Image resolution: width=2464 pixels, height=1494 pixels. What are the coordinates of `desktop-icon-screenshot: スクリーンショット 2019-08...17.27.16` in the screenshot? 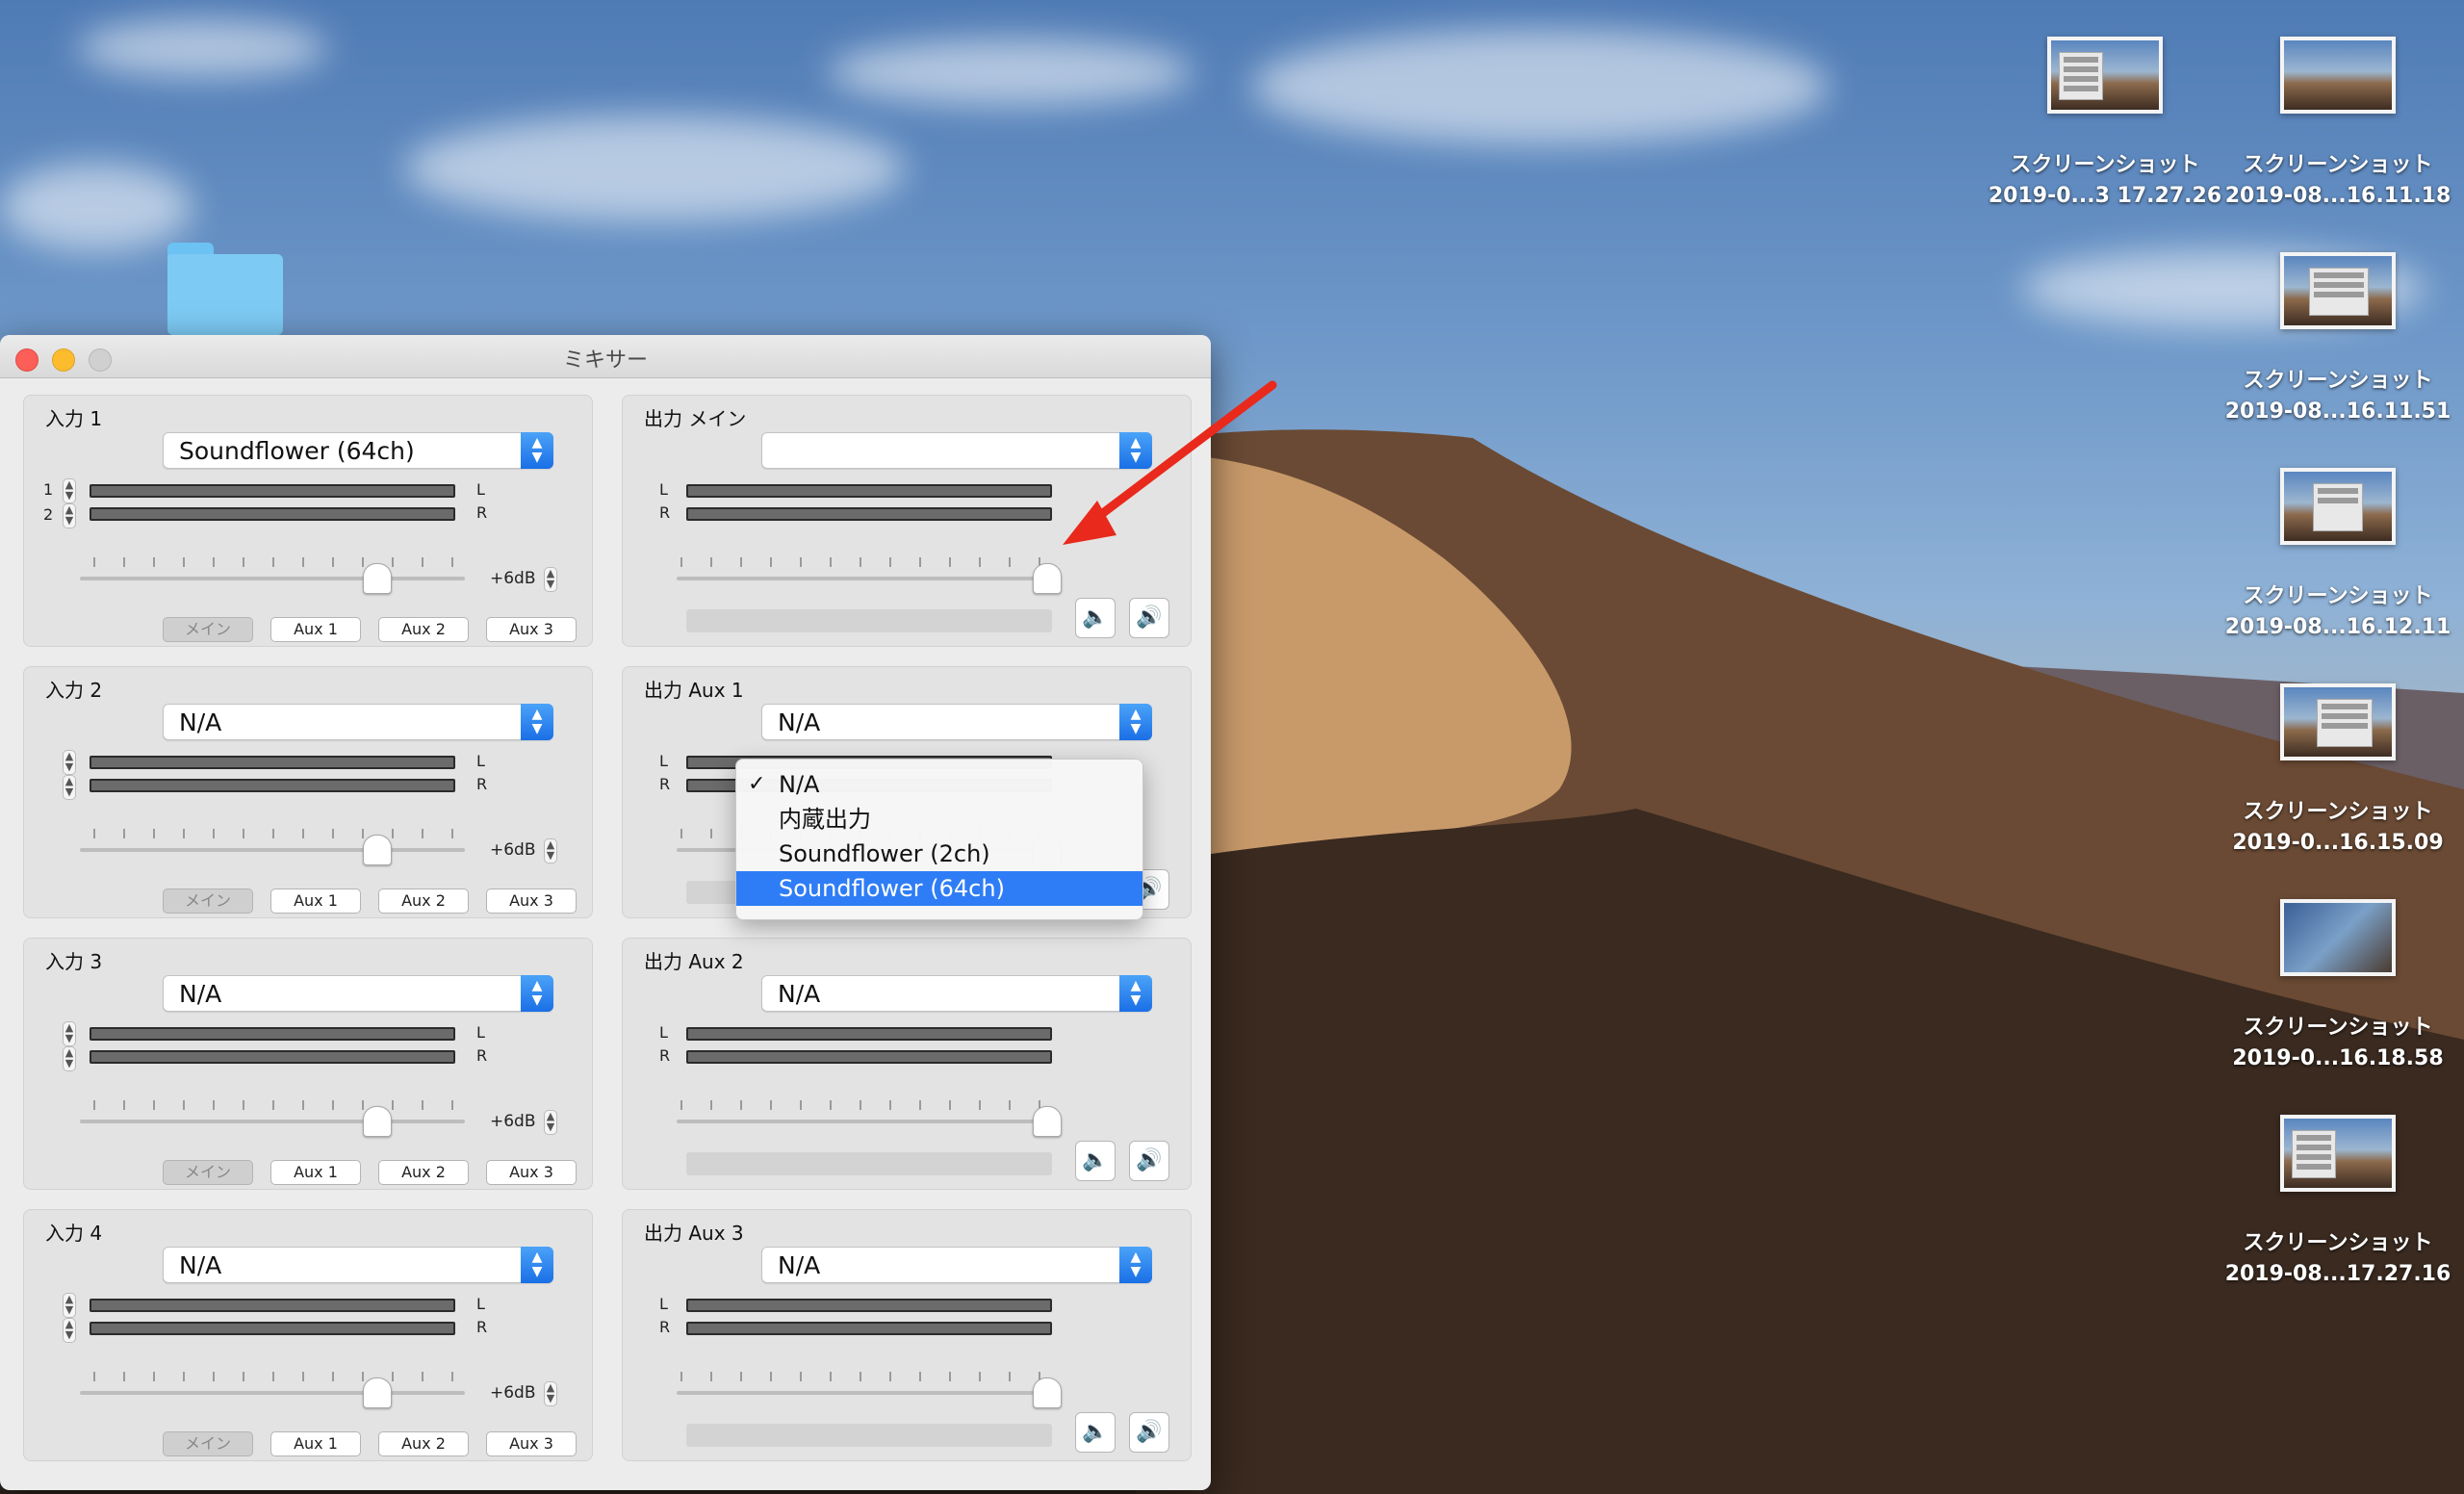 It's located at (2338, 1202).